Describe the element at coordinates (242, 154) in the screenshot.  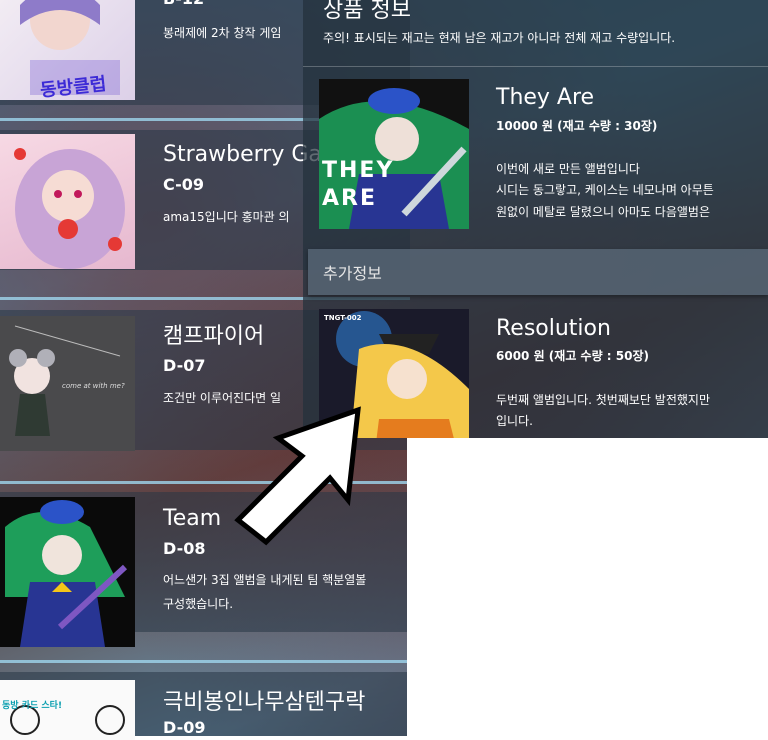
I see `booth-title: Strawberry Ga` at that location.